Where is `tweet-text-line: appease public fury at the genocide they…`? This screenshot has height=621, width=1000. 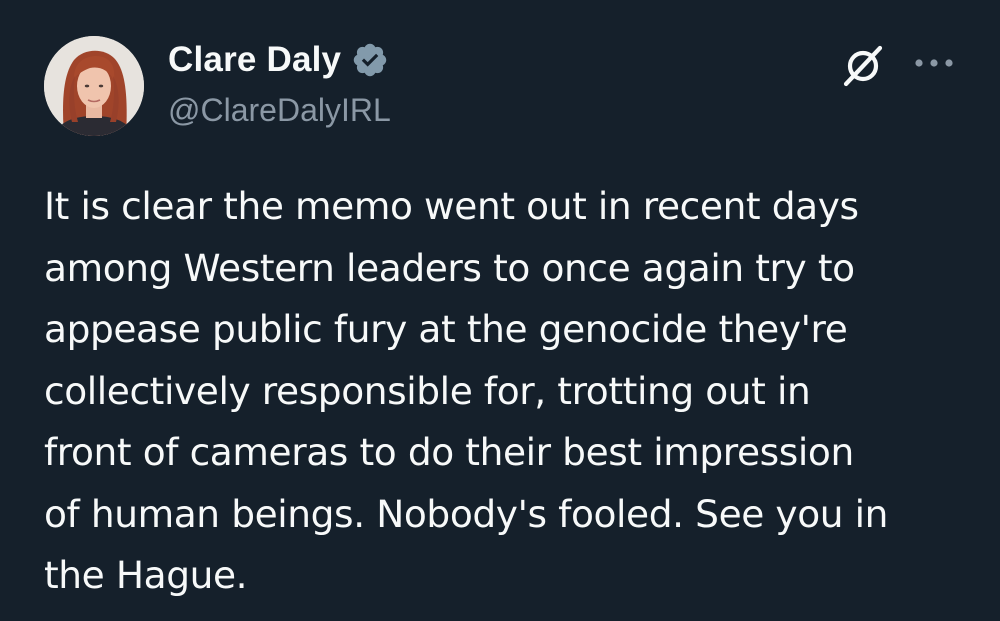 tweet-text-line: appease public fury at the genocide they… is located at coordinates (446, 329).